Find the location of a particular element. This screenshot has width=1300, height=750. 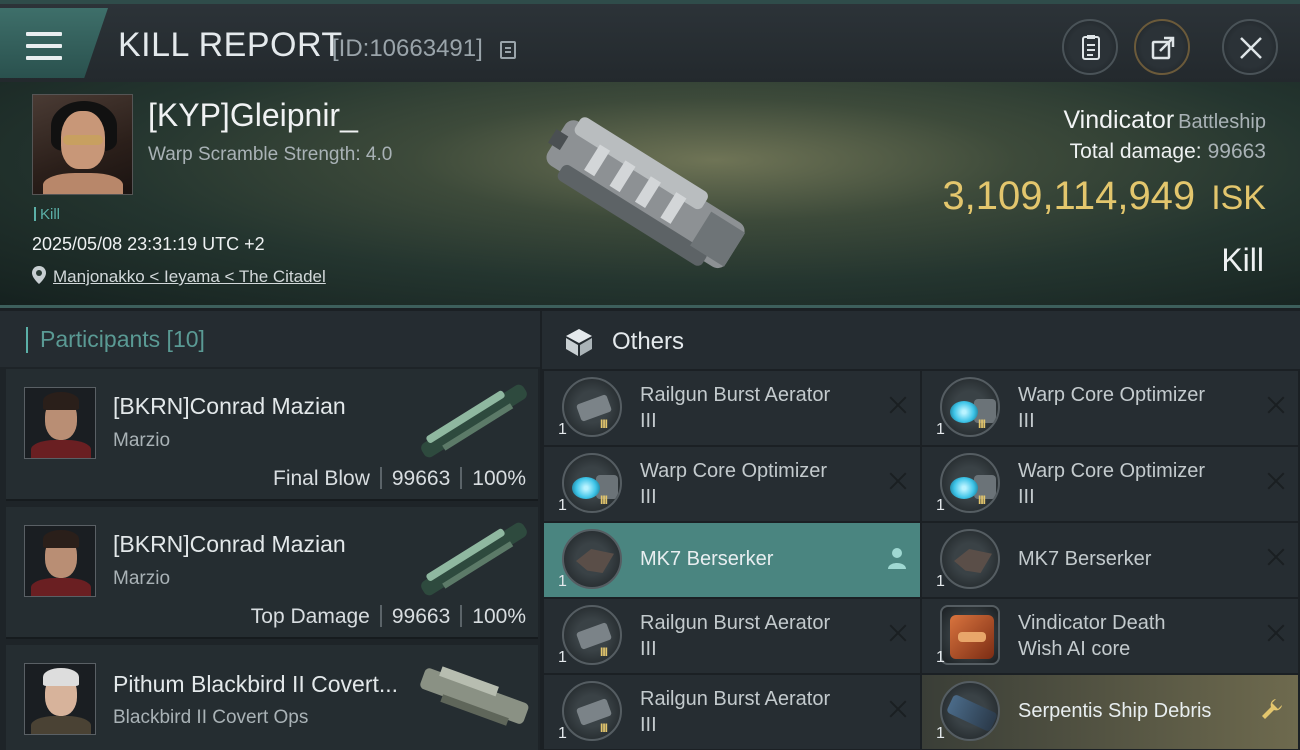

clipboard-icon is located at coordinates (1091, 47).